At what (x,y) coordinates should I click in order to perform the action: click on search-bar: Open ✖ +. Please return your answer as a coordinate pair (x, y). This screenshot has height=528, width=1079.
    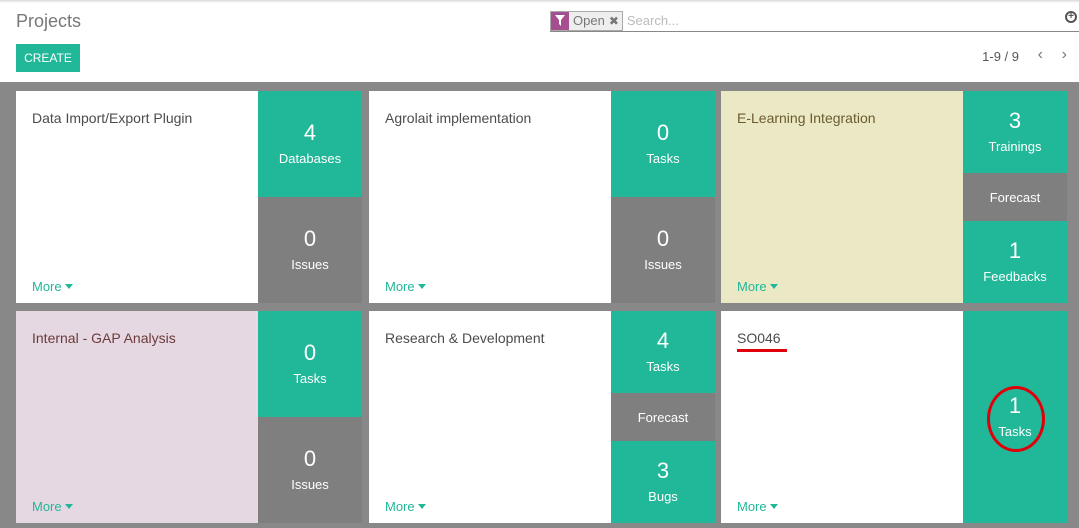
    Looking at the image, I should click on (814, 21).